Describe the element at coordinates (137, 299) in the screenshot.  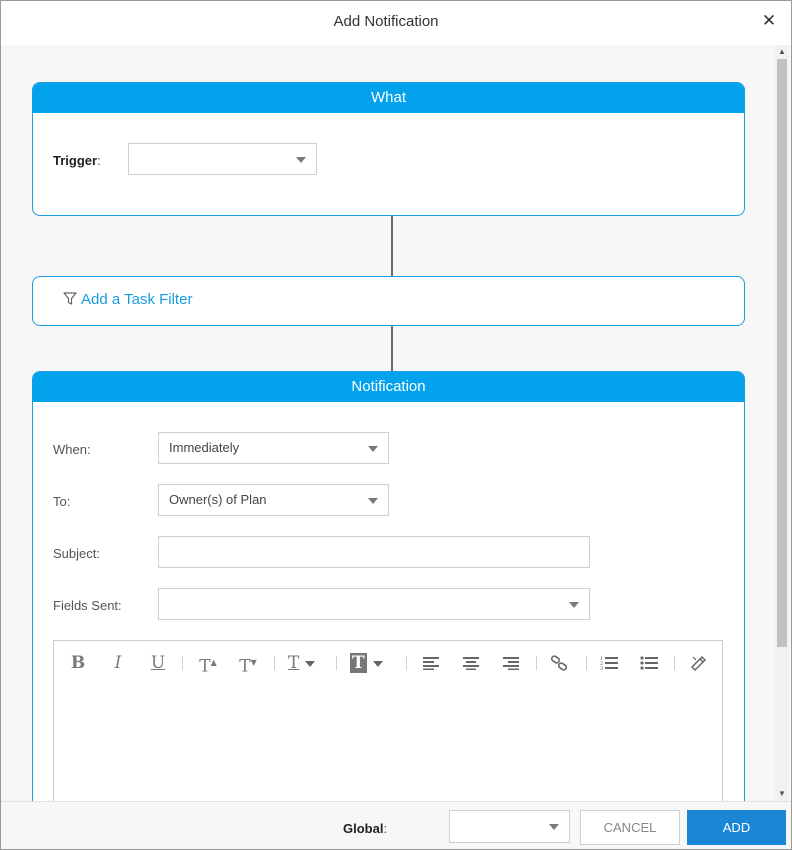
I see `add-task-filter-label: Add a Task Filter` at that location.